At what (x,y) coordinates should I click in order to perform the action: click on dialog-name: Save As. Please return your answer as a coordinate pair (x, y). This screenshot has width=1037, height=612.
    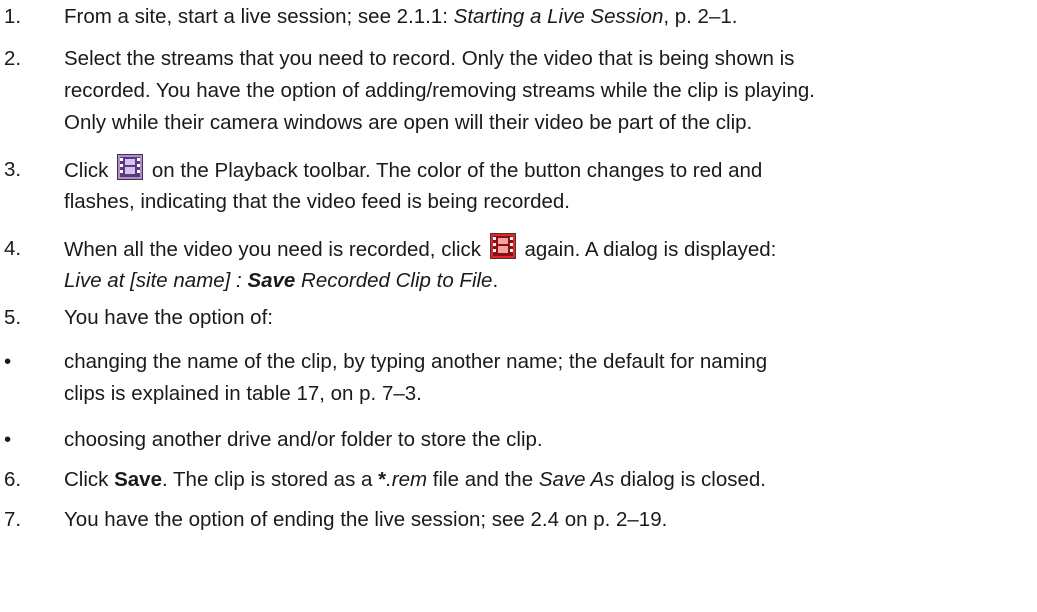
    Looking at the image, I should click on (576, 479).